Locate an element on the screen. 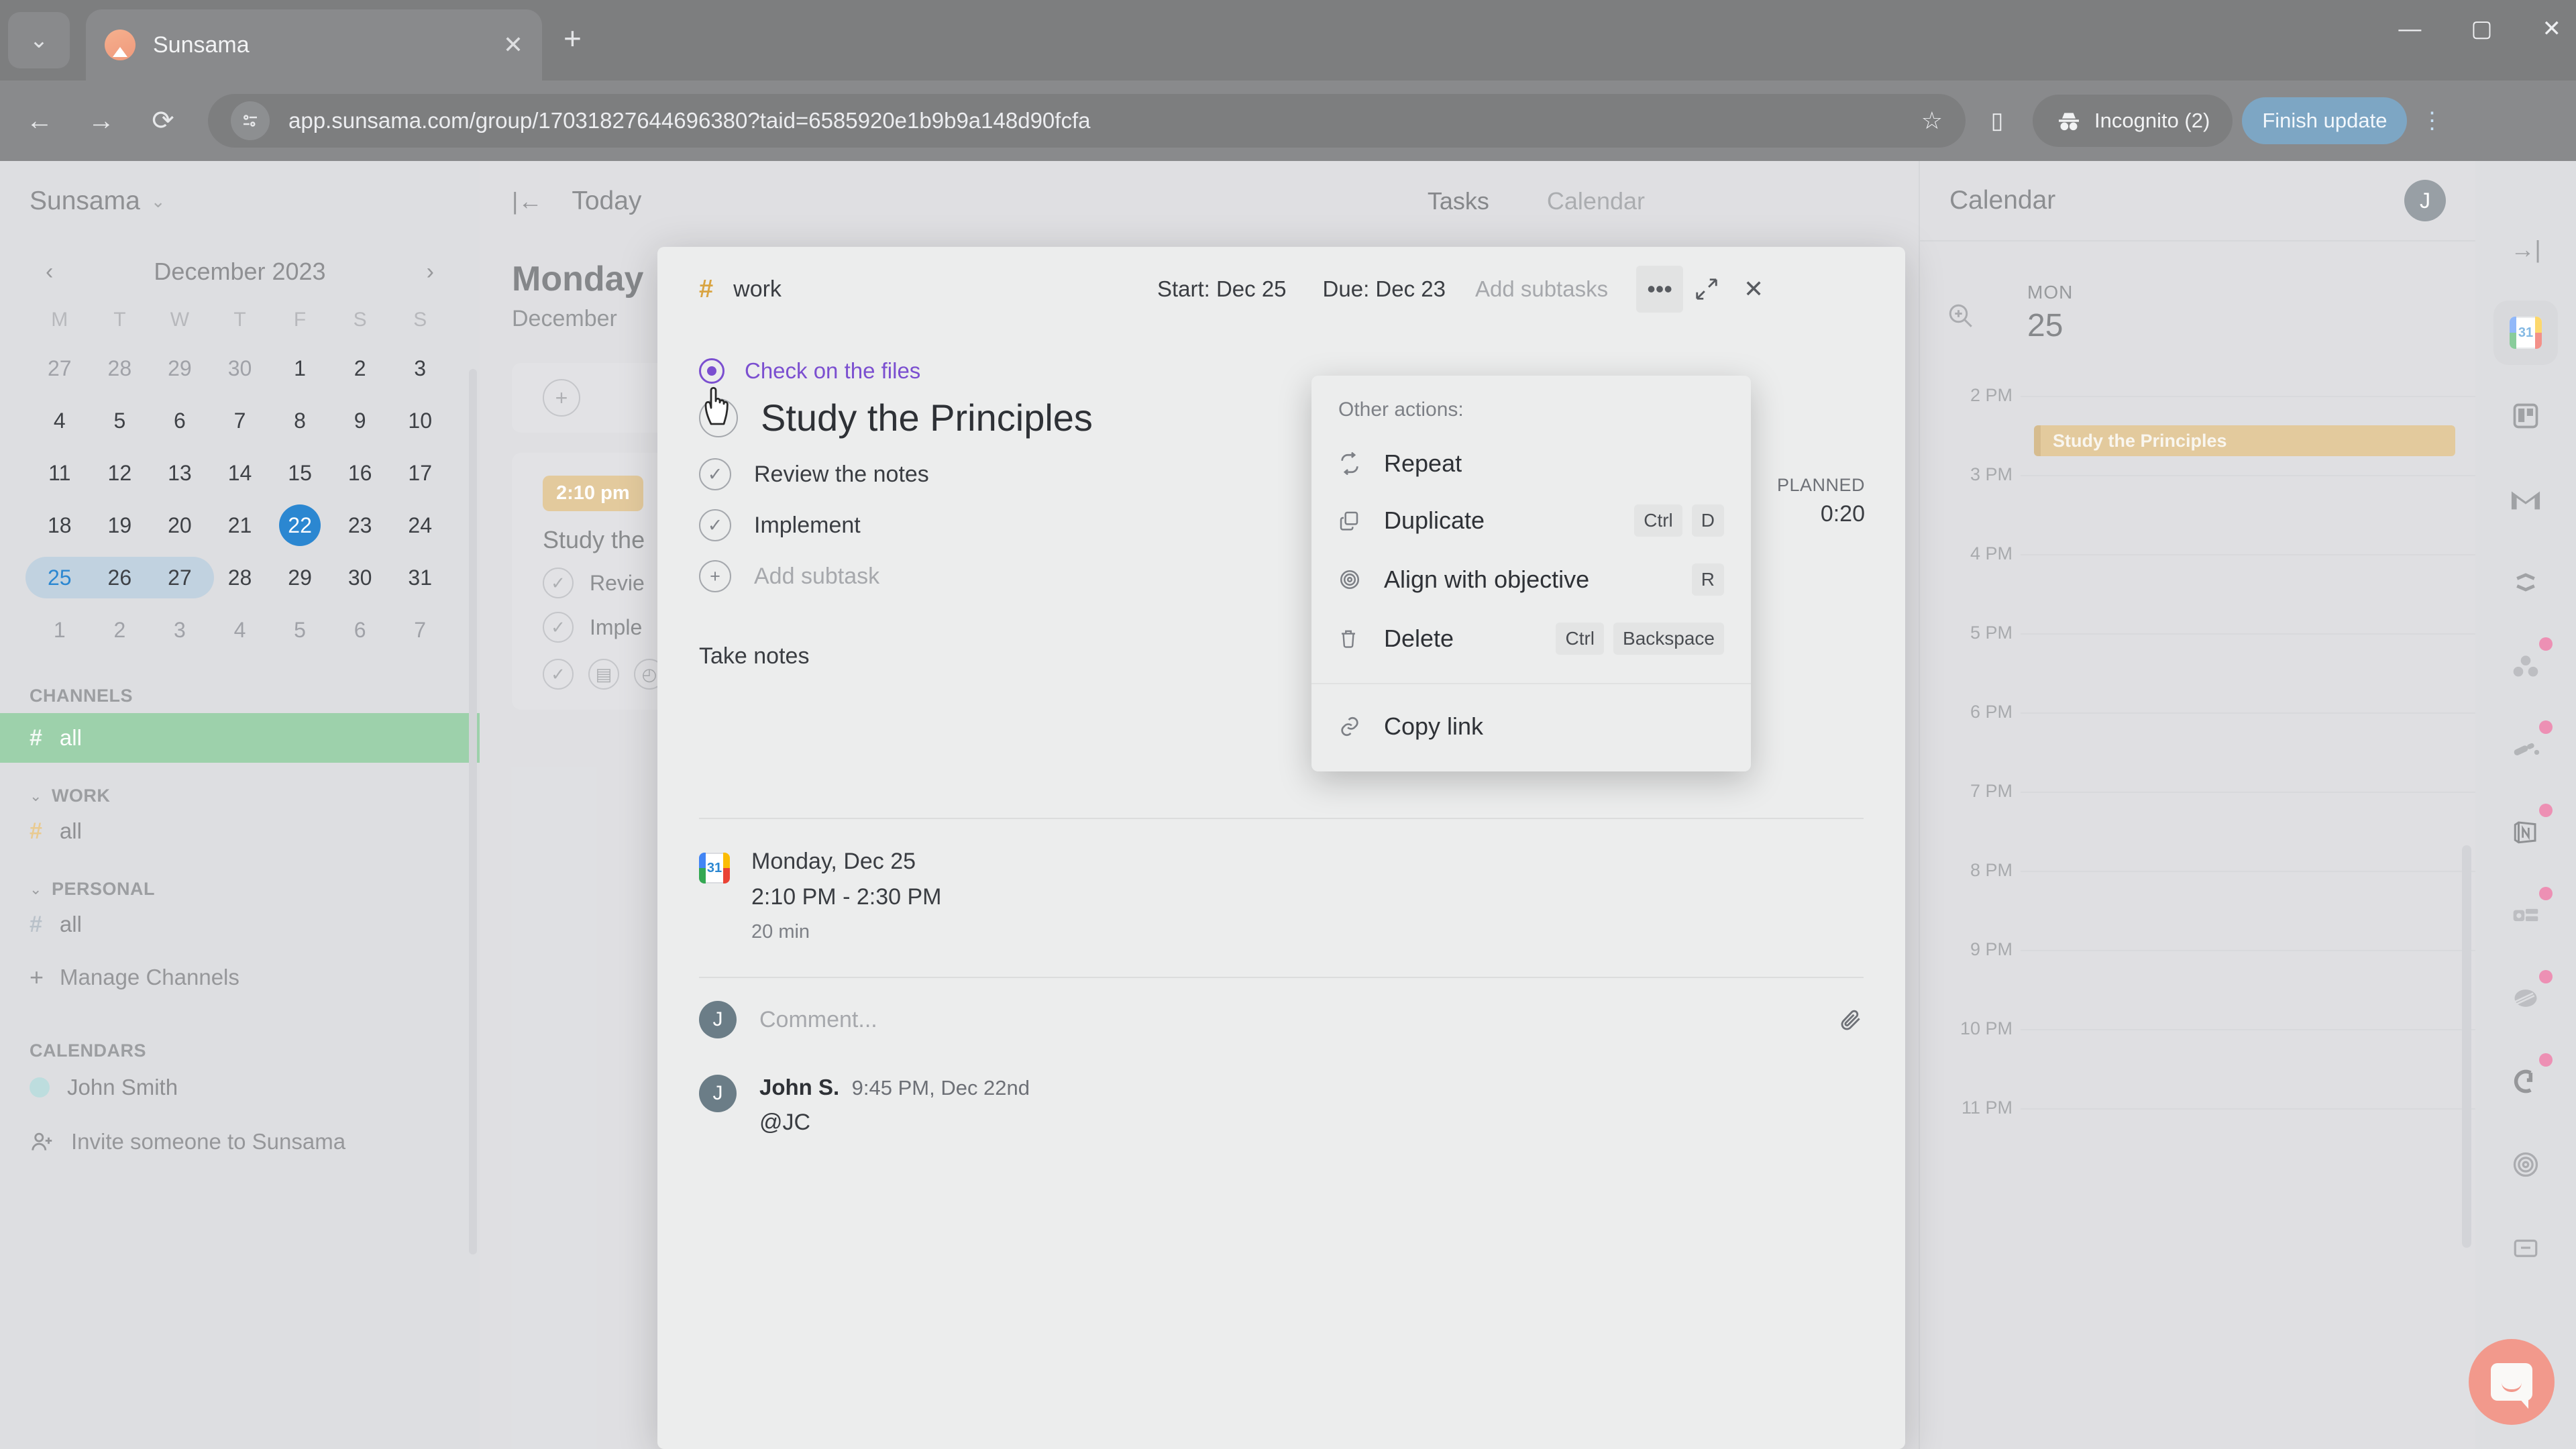 This screenshot has width=2576, height=1449. close-modal-button: ✕ is located at coordinates (1753, 289).